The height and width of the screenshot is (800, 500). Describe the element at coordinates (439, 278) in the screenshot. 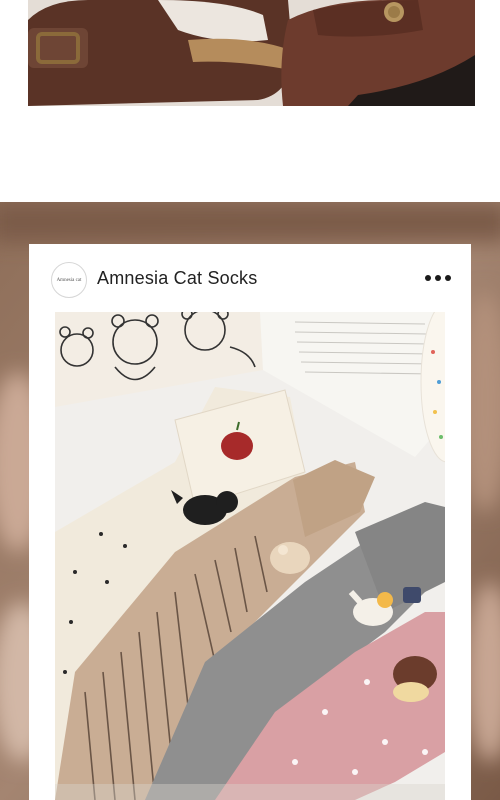

I see `more-horizontal-icon` at that location.